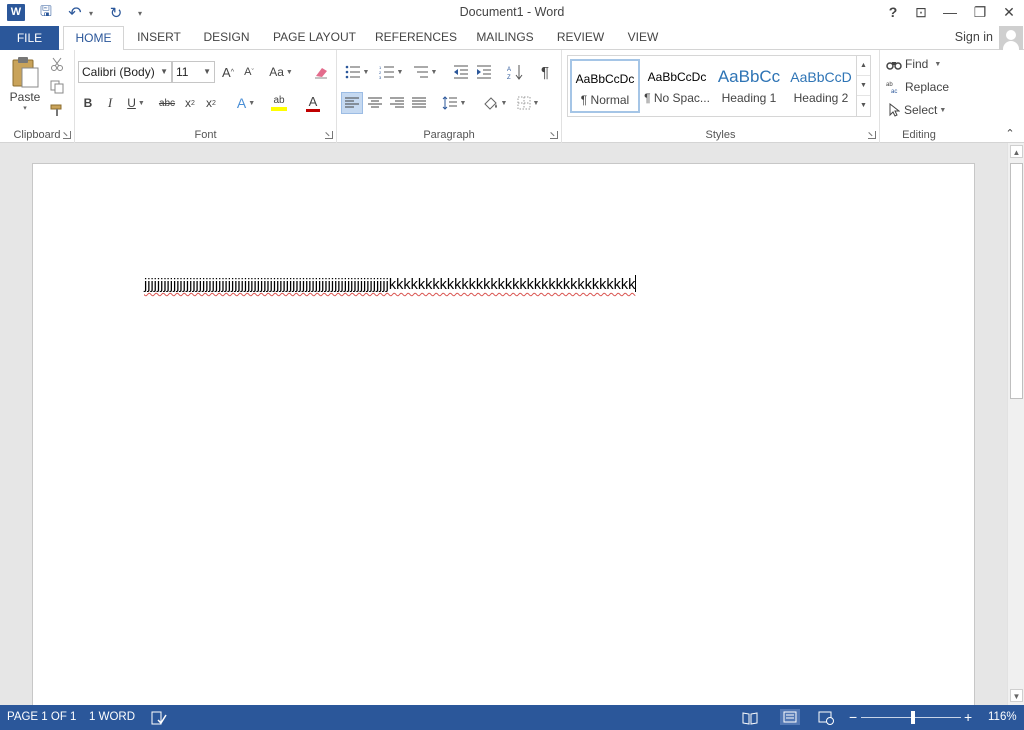 The image size is (1024, 730). Describe the element at coordinates (159, 38) in the screenshot. I see `tab-insert: INSERT` at that location.